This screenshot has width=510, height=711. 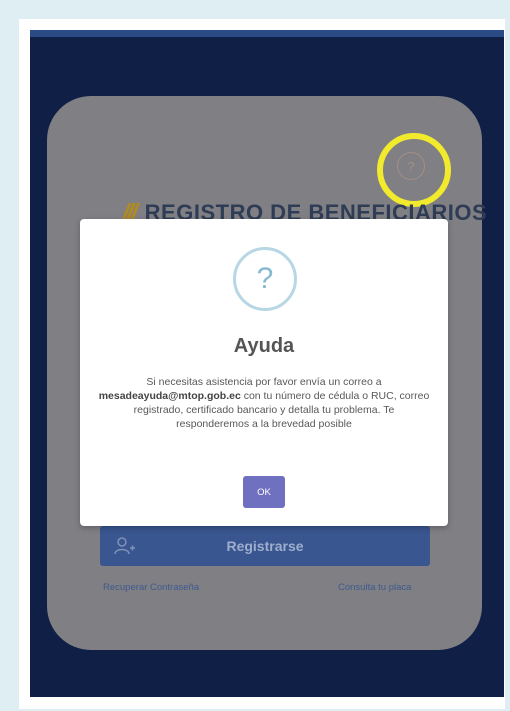 I want to click on question-glyph: ?, so click(x=265, y=278).